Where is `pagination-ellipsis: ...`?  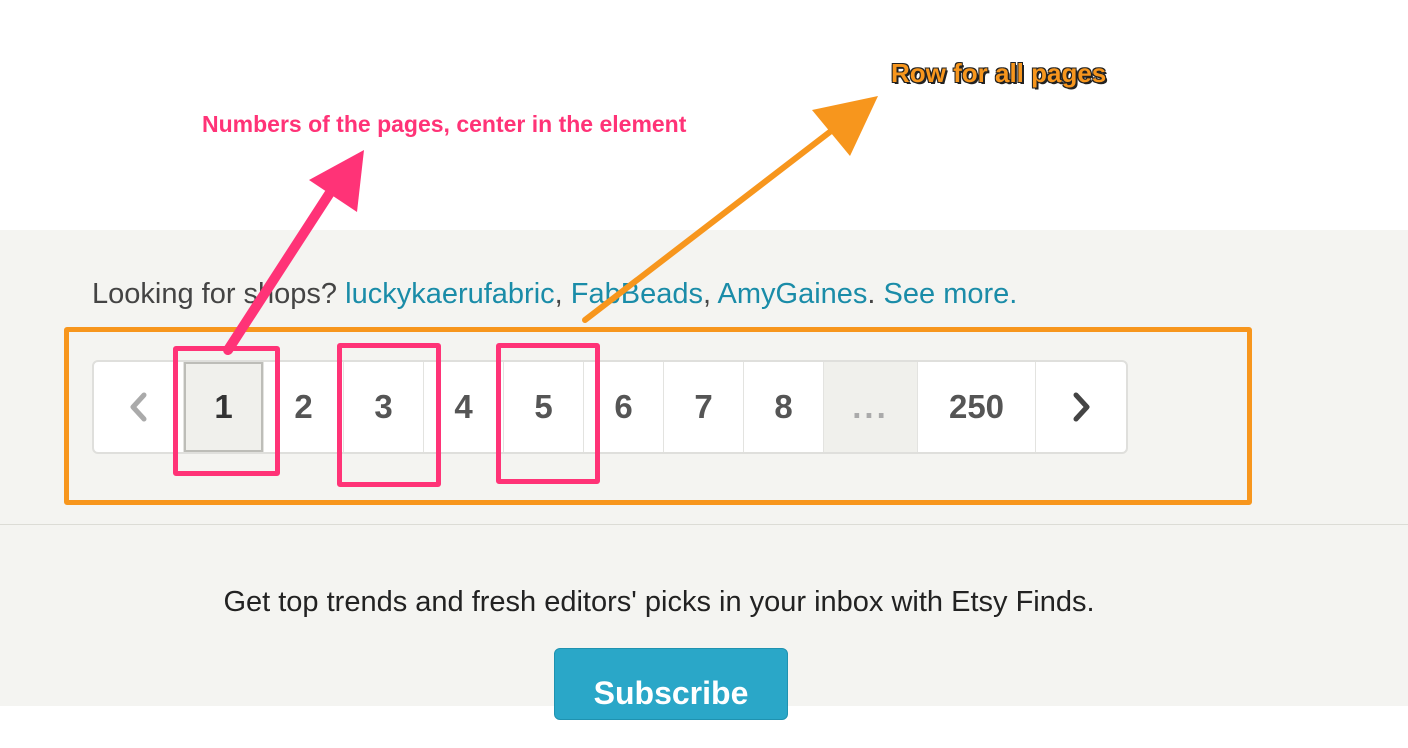 pagination-ellipsis: ... is located at coordinates (871, 407).